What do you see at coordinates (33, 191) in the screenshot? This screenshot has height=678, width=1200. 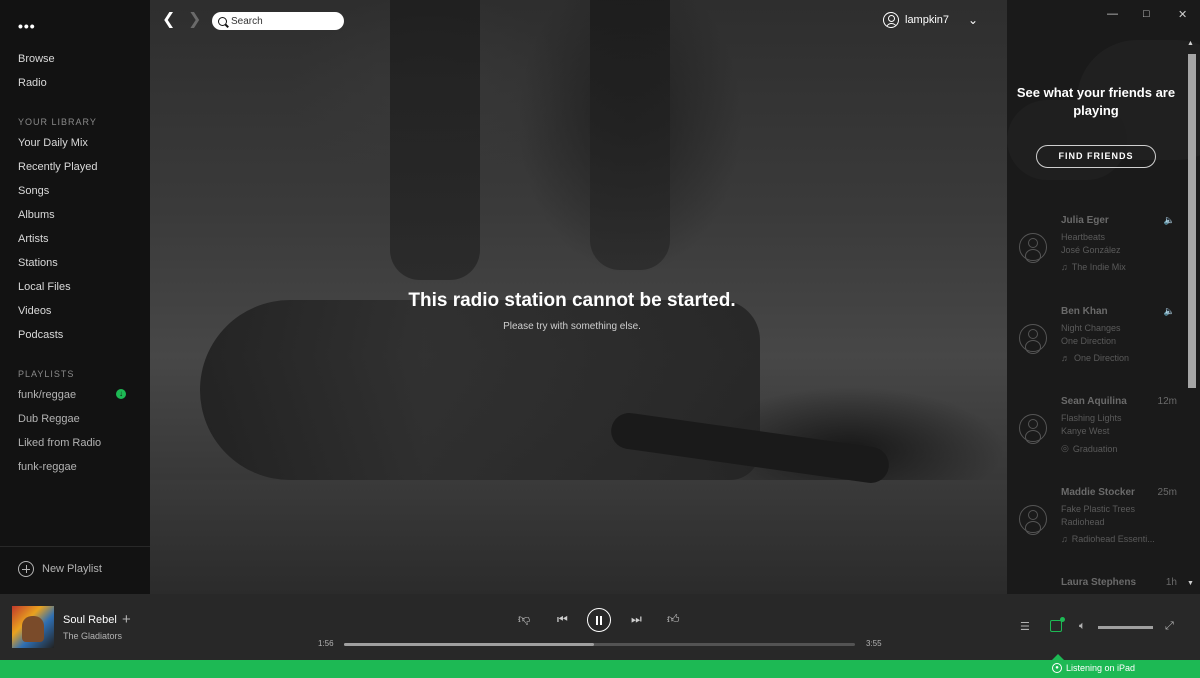 I see `sidebar-item-songs: Songs` at bounding box center [33, 191].